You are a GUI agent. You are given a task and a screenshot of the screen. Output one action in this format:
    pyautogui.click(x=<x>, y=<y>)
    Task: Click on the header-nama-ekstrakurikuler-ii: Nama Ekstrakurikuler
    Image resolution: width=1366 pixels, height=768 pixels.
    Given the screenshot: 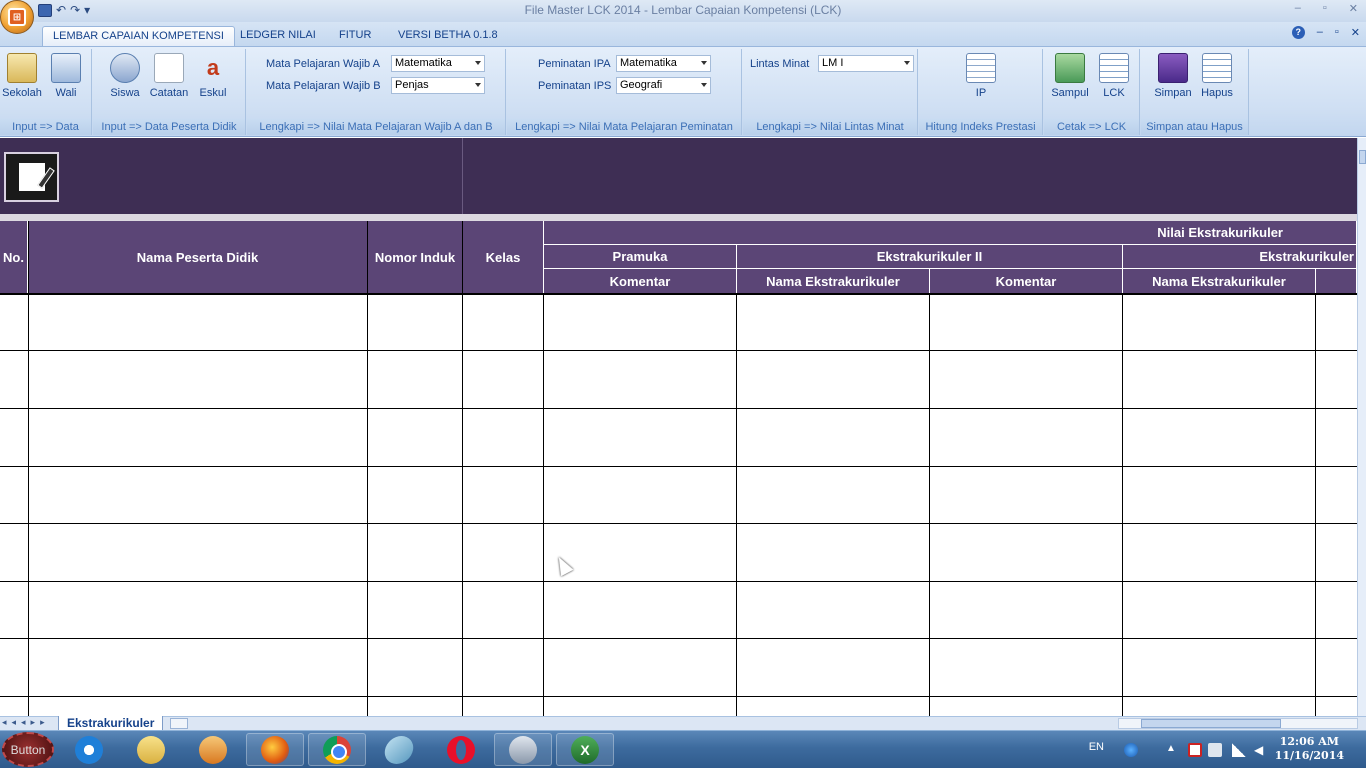 What is the action you would take?
    pyautogui.click(x=833, y=281)
    